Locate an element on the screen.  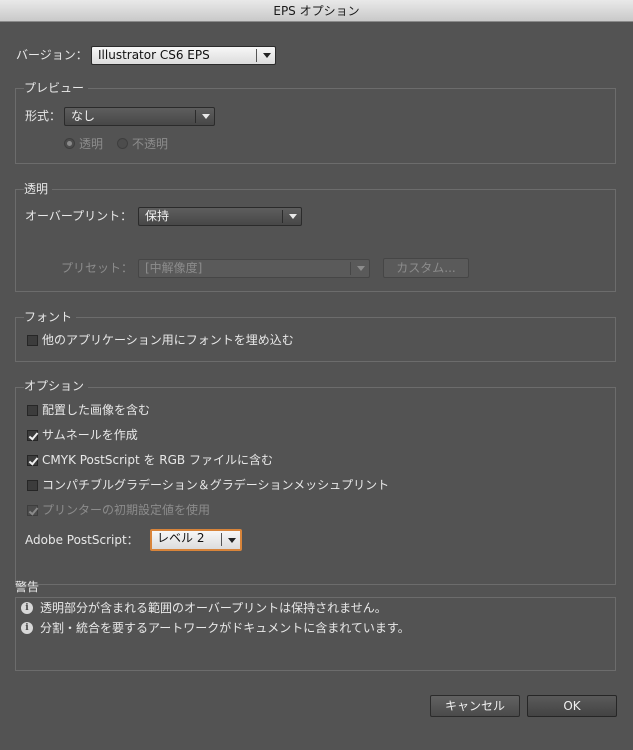
compatible-gradient-checkbox is located at coordinates (32, 485).